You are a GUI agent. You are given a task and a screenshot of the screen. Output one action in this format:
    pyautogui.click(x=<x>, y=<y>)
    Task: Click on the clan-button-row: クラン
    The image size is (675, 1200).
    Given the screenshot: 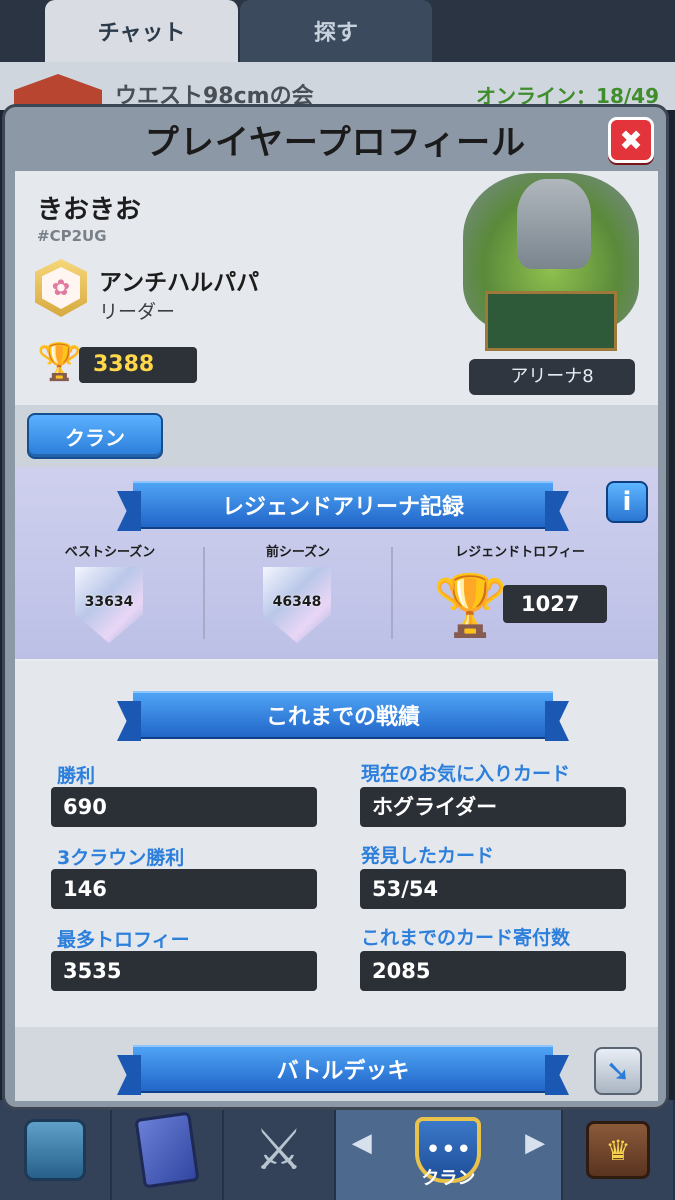 What is the action you would take?
    pyautogui.click(x=336, y=436)
    